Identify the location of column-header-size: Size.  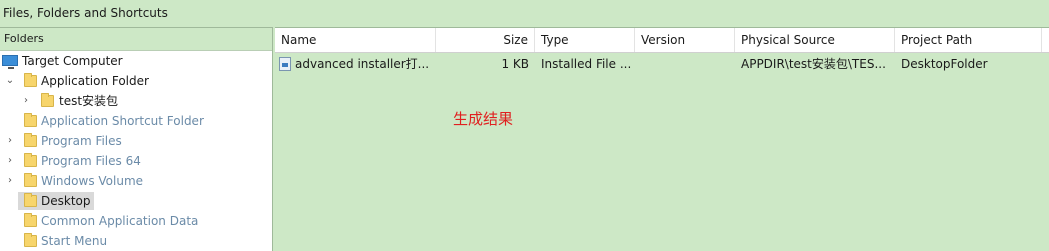
(485, 40).